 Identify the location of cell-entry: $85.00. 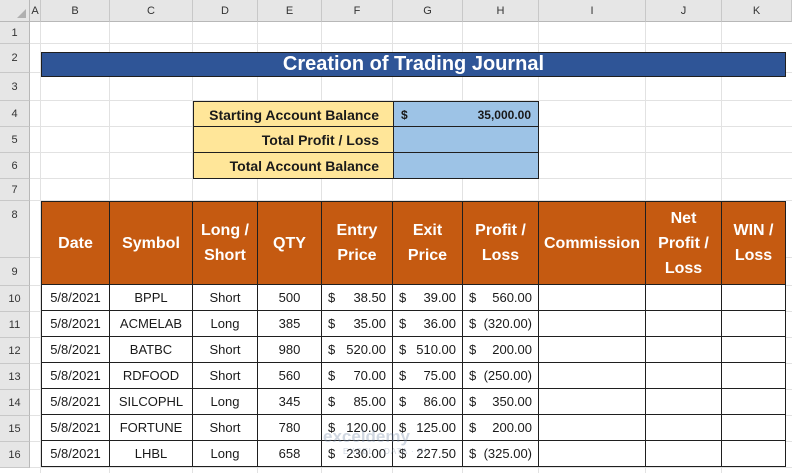
(357, 401).